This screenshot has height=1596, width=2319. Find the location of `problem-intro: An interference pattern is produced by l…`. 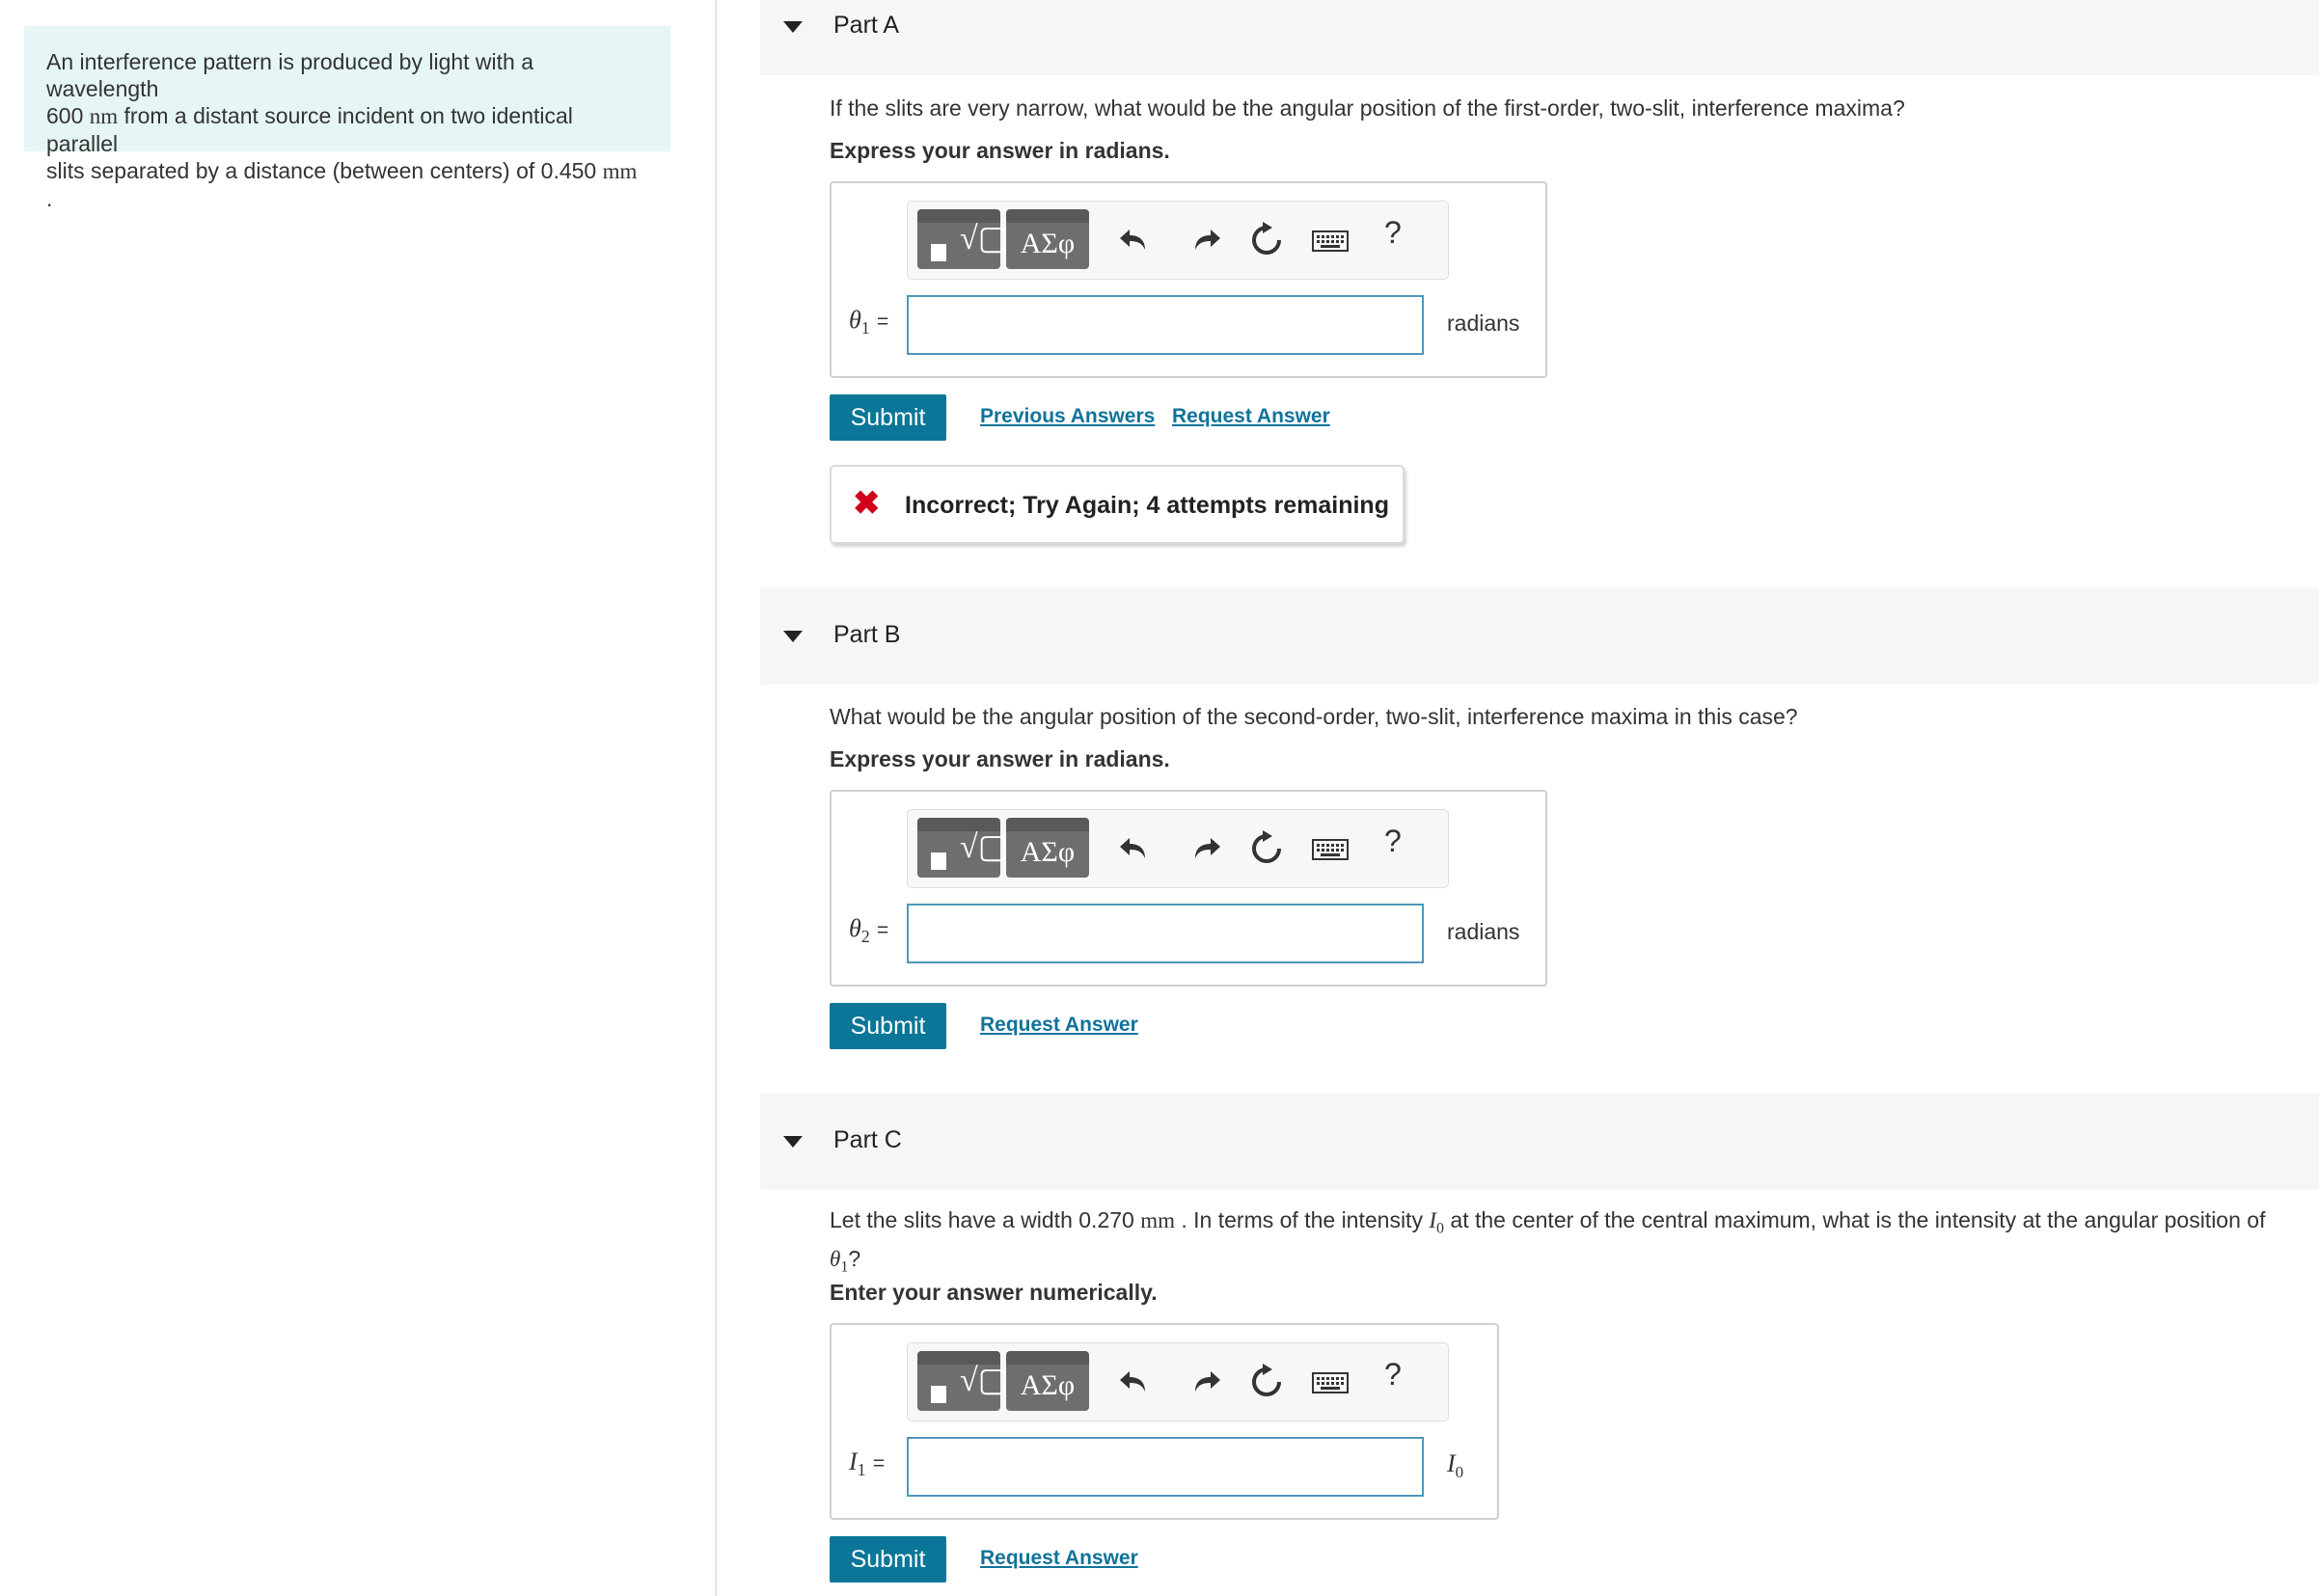

problem-intro: An interference pattern is produced by l… is located at coordinates (347, 118).